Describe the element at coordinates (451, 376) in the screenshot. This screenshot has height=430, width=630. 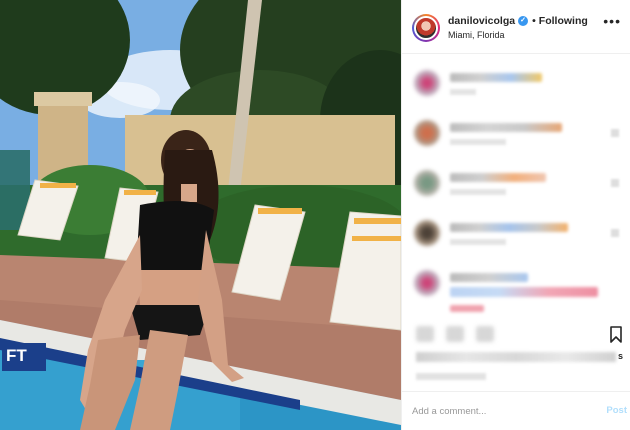
I see `post-date-blurred` at that location.